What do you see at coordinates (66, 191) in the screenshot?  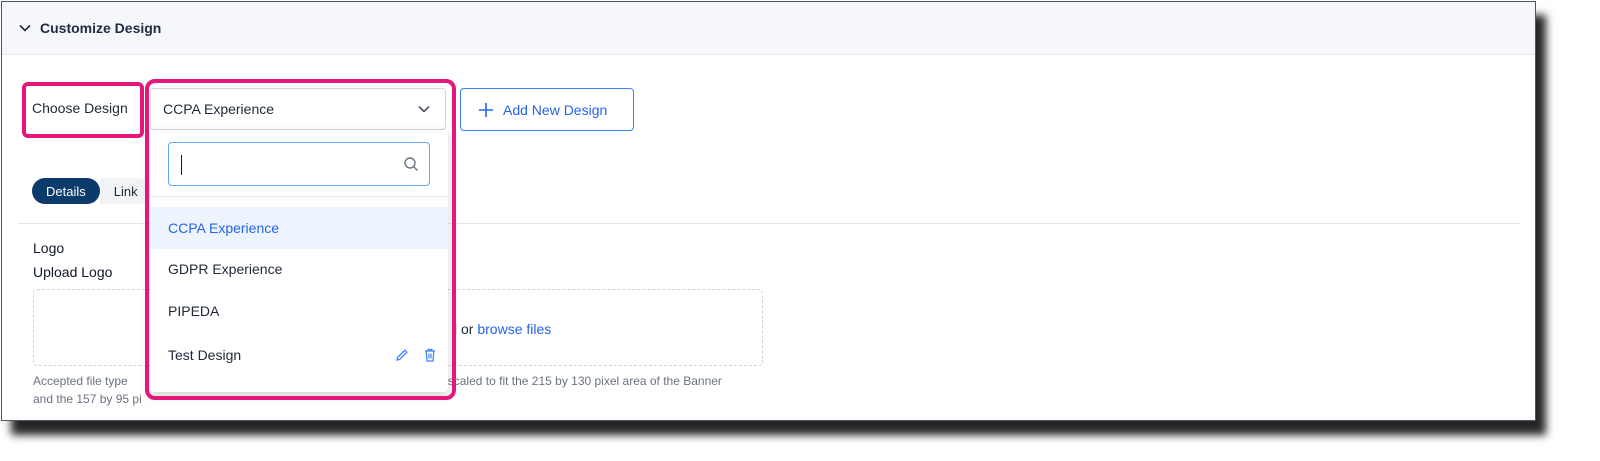 I see `tab-details: Details` at bounding box center [66, 191].